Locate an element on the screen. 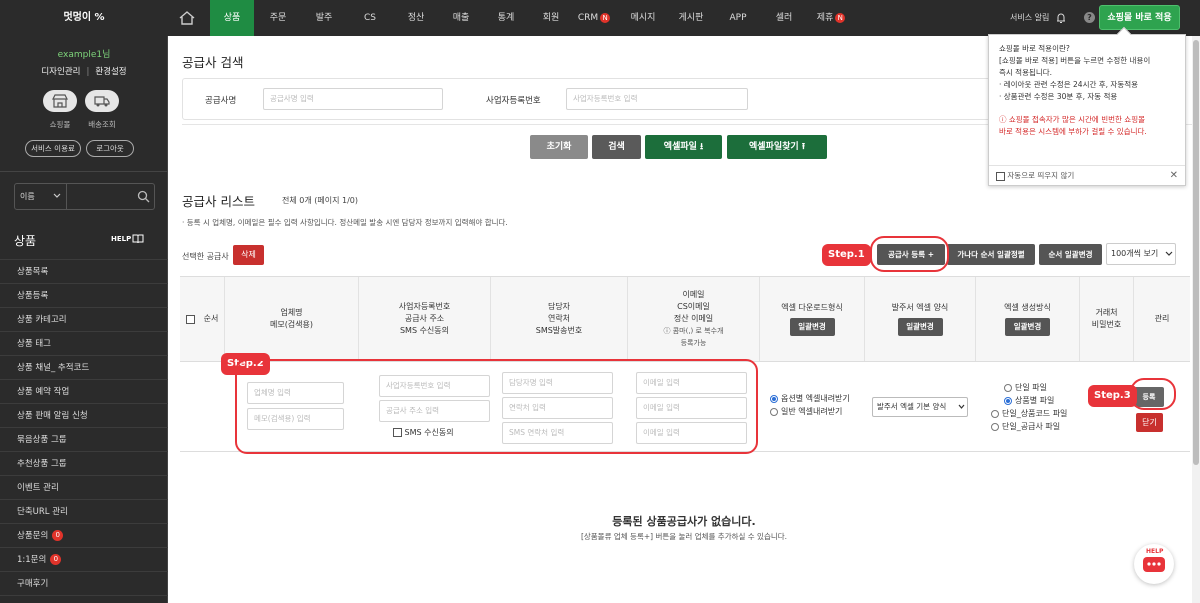 This screenshot has width=1200, height=603. selected-supplier-label: 선택한 공급사 is located at coordinates (205, 256).